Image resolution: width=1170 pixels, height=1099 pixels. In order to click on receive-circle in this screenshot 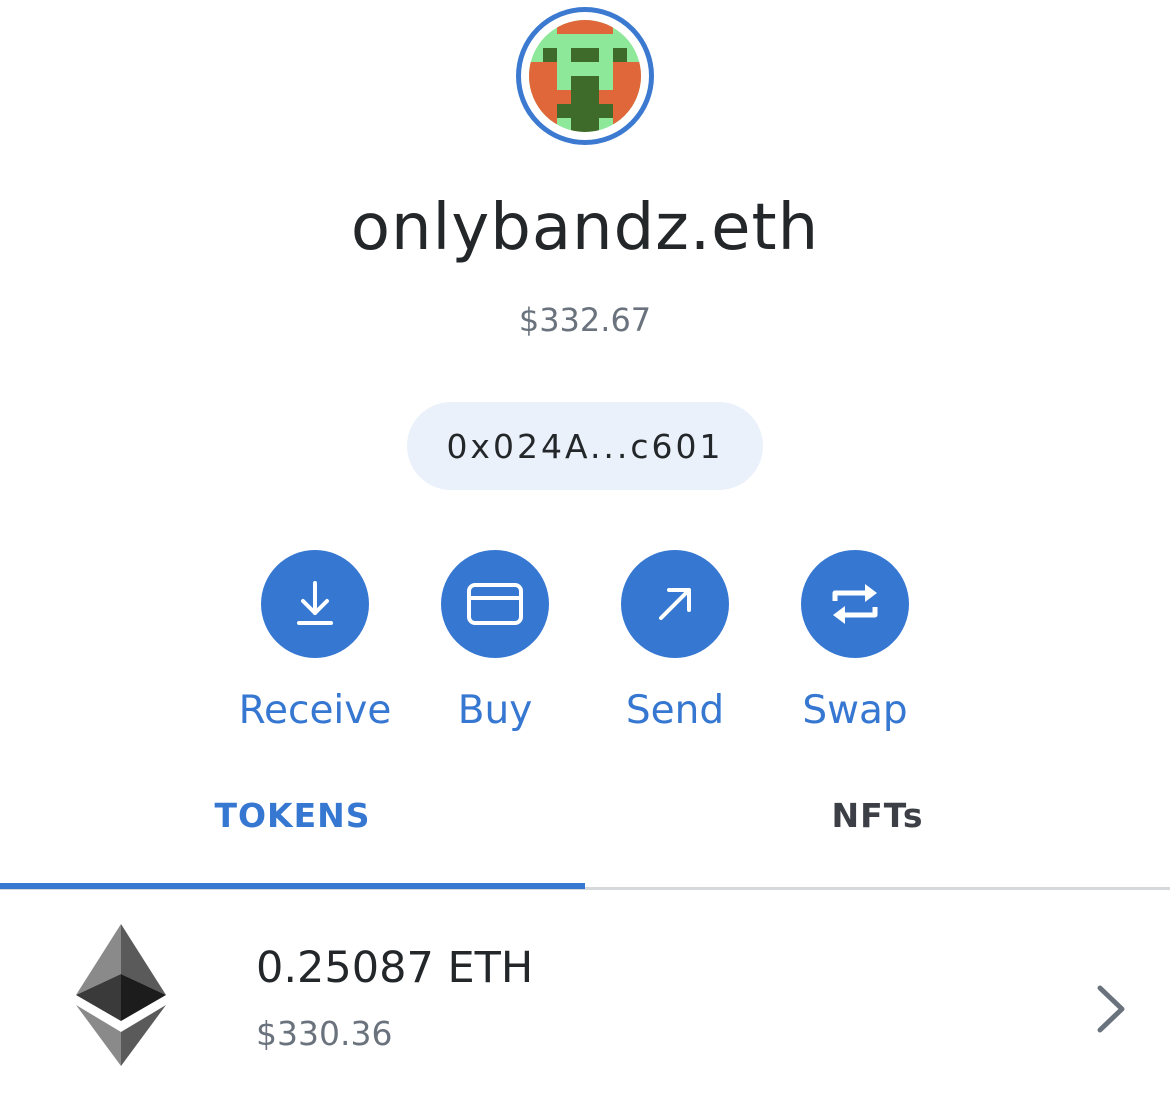, I will do `click(315, 604)`.